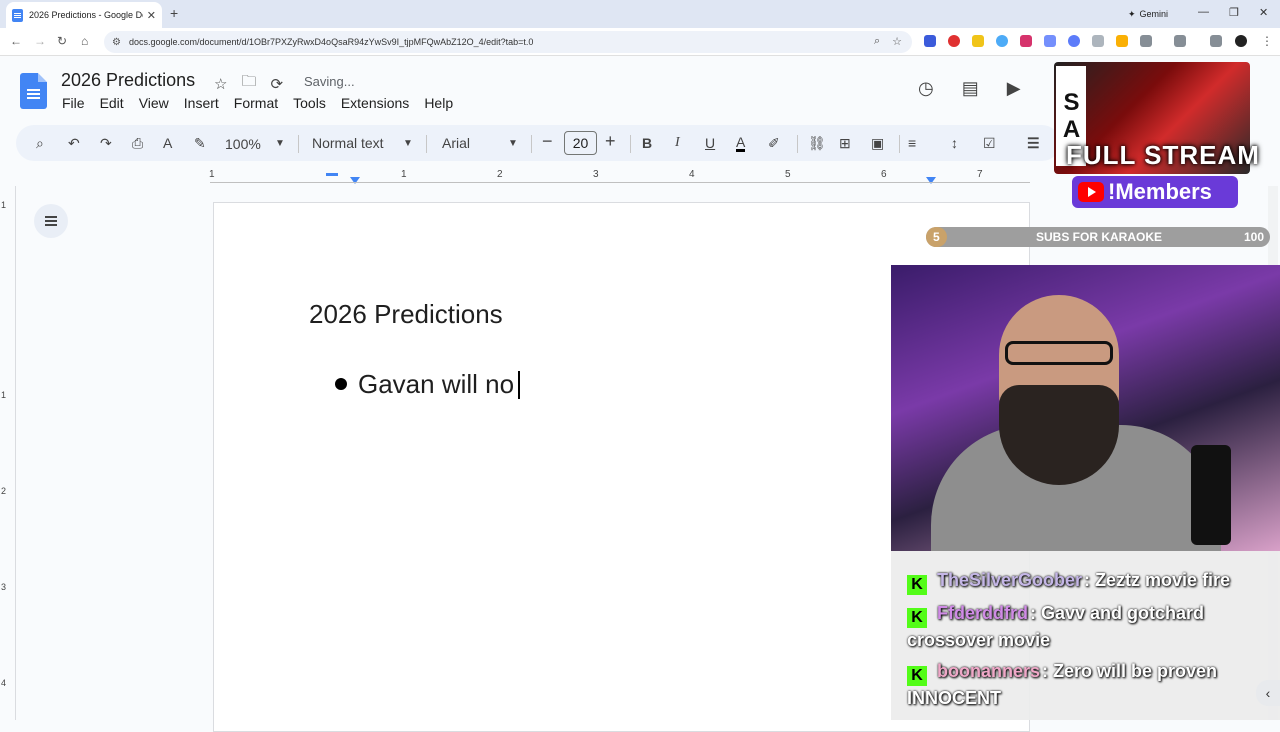  Describe the element at coordinates (167, 143) in the screenshot. I see `spellcheck-icon: A` at that location.